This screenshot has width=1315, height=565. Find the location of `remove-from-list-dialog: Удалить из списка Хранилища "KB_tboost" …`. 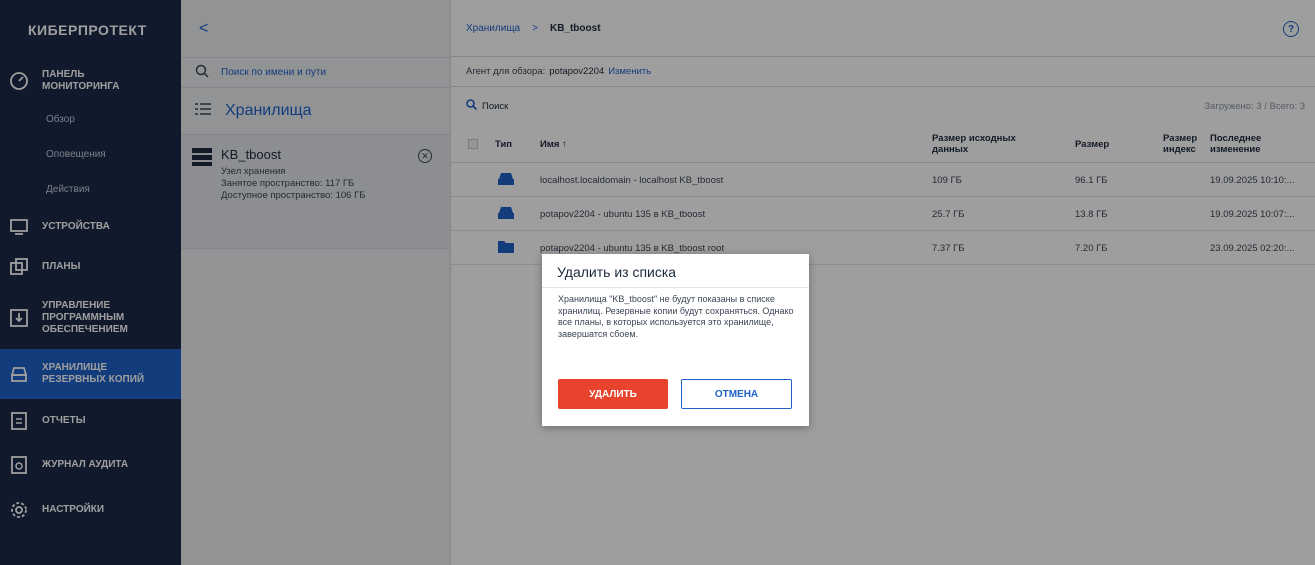

remove-from-list-dialog: Удалить из списка Хранилища "KB_tboost" … is located at coordinates (675, 340).